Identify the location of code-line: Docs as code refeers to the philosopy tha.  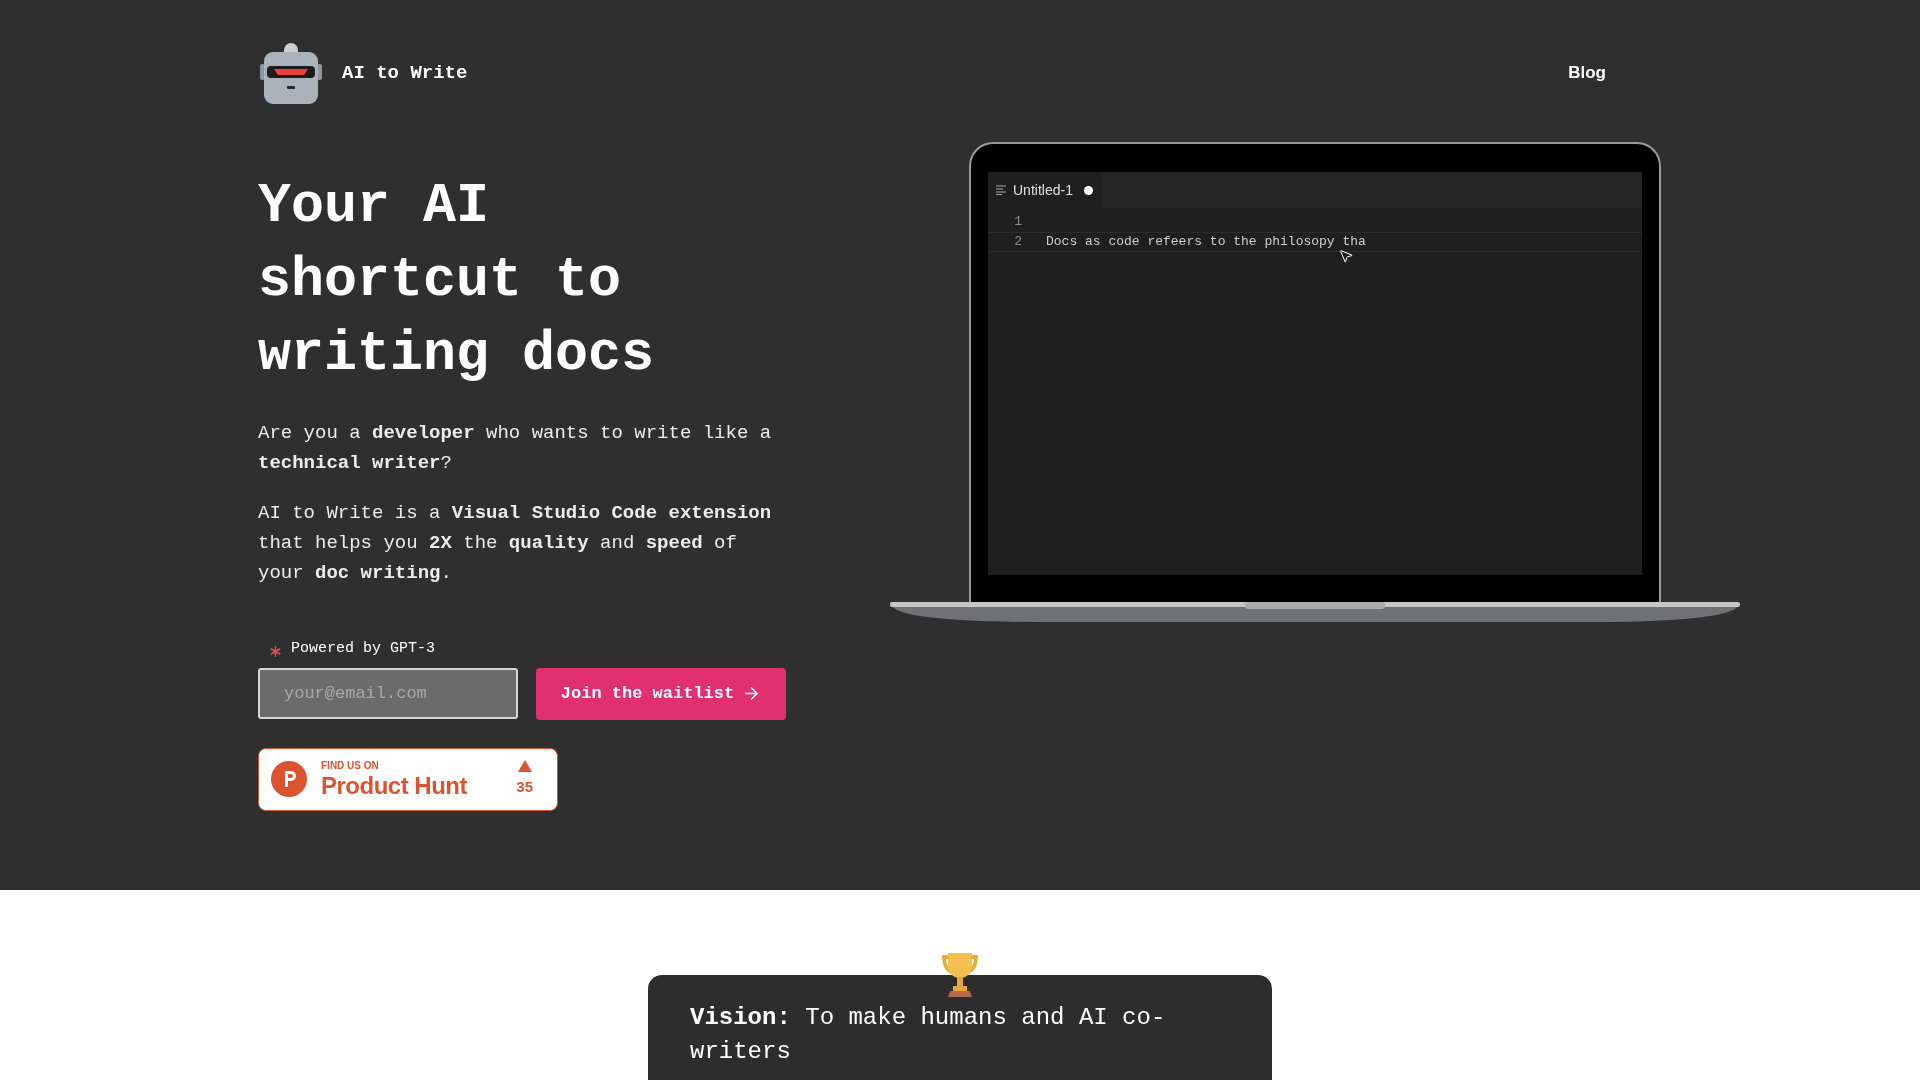
(1206, 242).